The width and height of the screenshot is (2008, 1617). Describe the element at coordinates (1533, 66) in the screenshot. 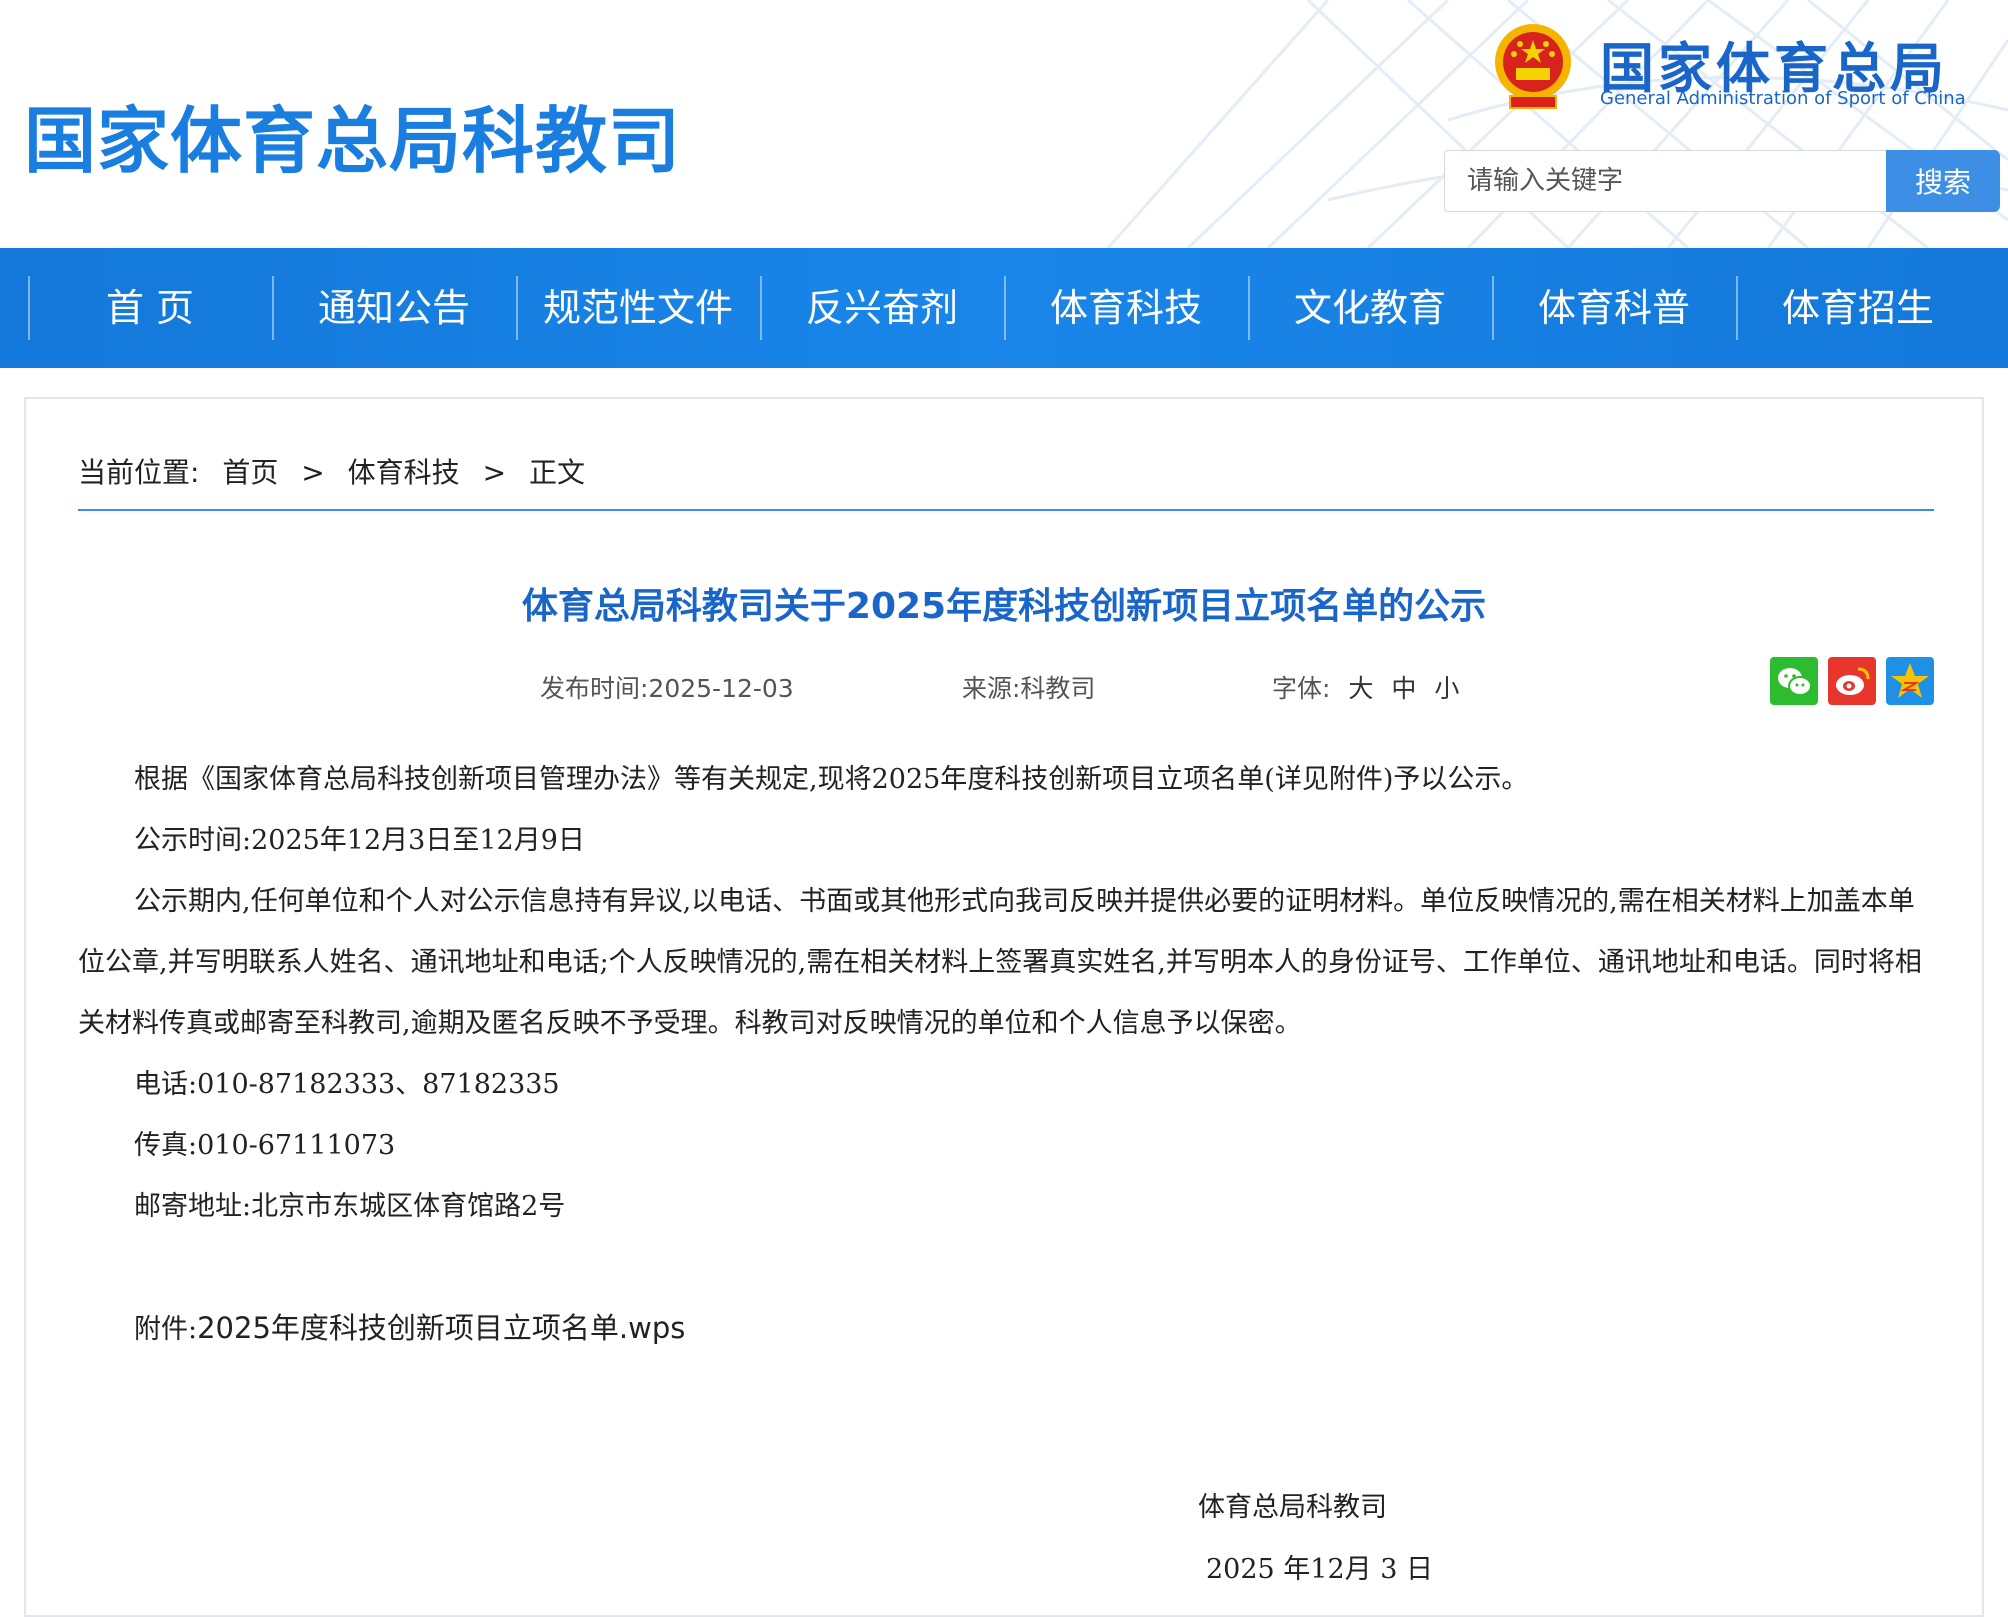

I see `national-emblem-icon` at that location.